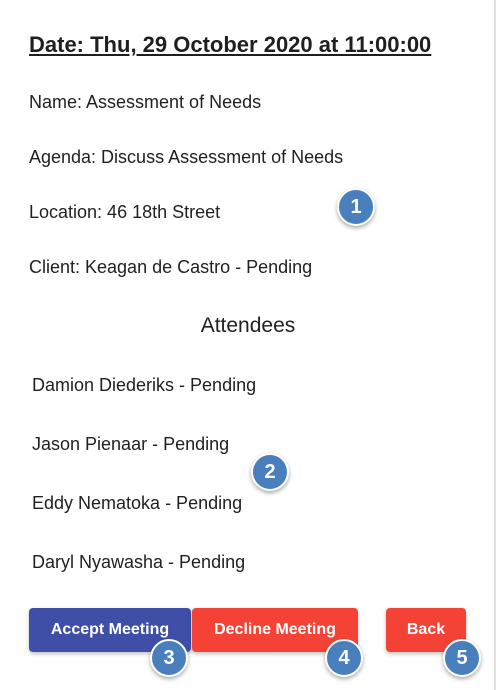 This screenshot has width=496, height=690. I want to click on attendee-item: Damion Diederiks - Pending, so click(144, 385).